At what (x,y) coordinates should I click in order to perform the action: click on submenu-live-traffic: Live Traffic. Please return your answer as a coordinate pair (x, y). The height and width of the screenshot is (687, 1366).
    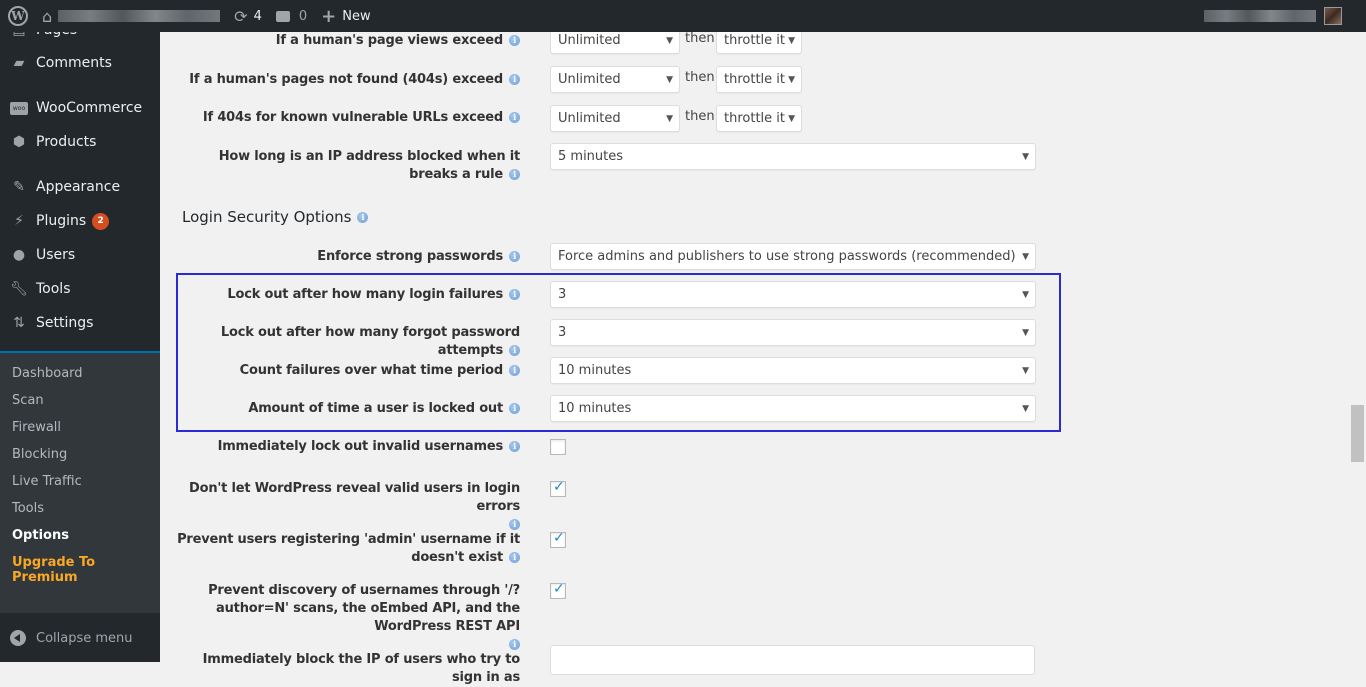
    Looking at the image, I should click on (47, 481).